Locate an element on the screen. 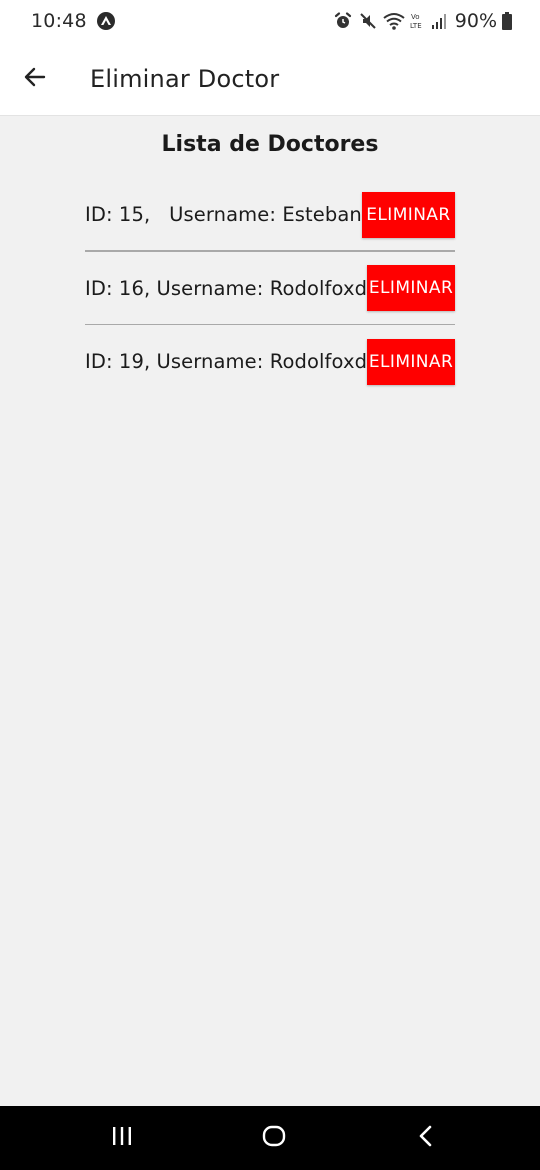 The image size is (540, 1170). wifi-icon is located at coordinates (394, 21).